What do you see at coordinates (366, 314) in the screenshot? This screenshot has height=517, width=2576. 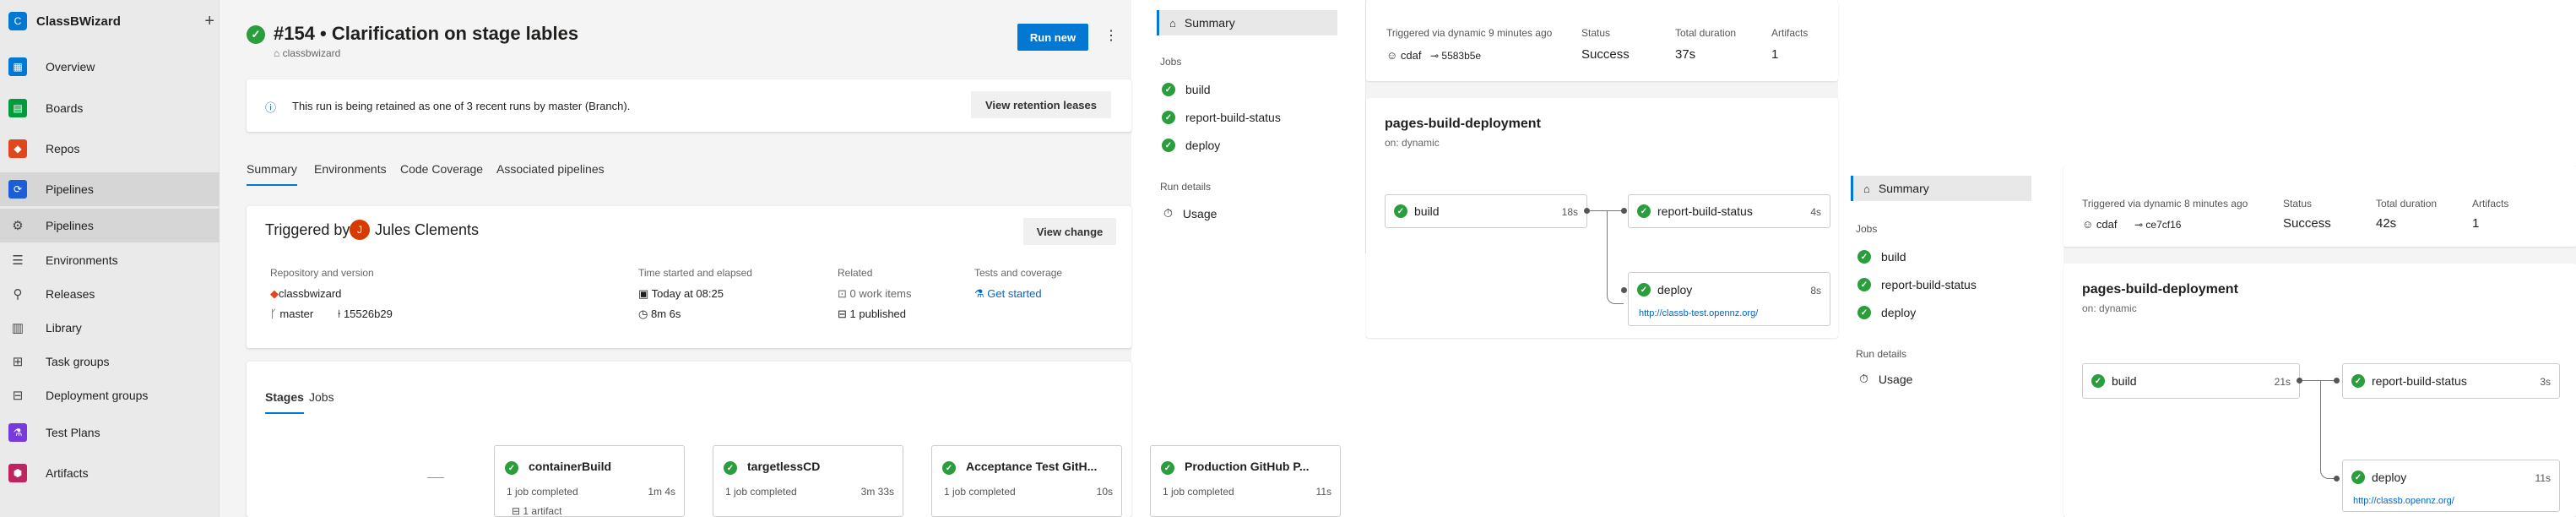 I see `commit-link: ⍿ 15526b29` at bounding box center [366, 314].